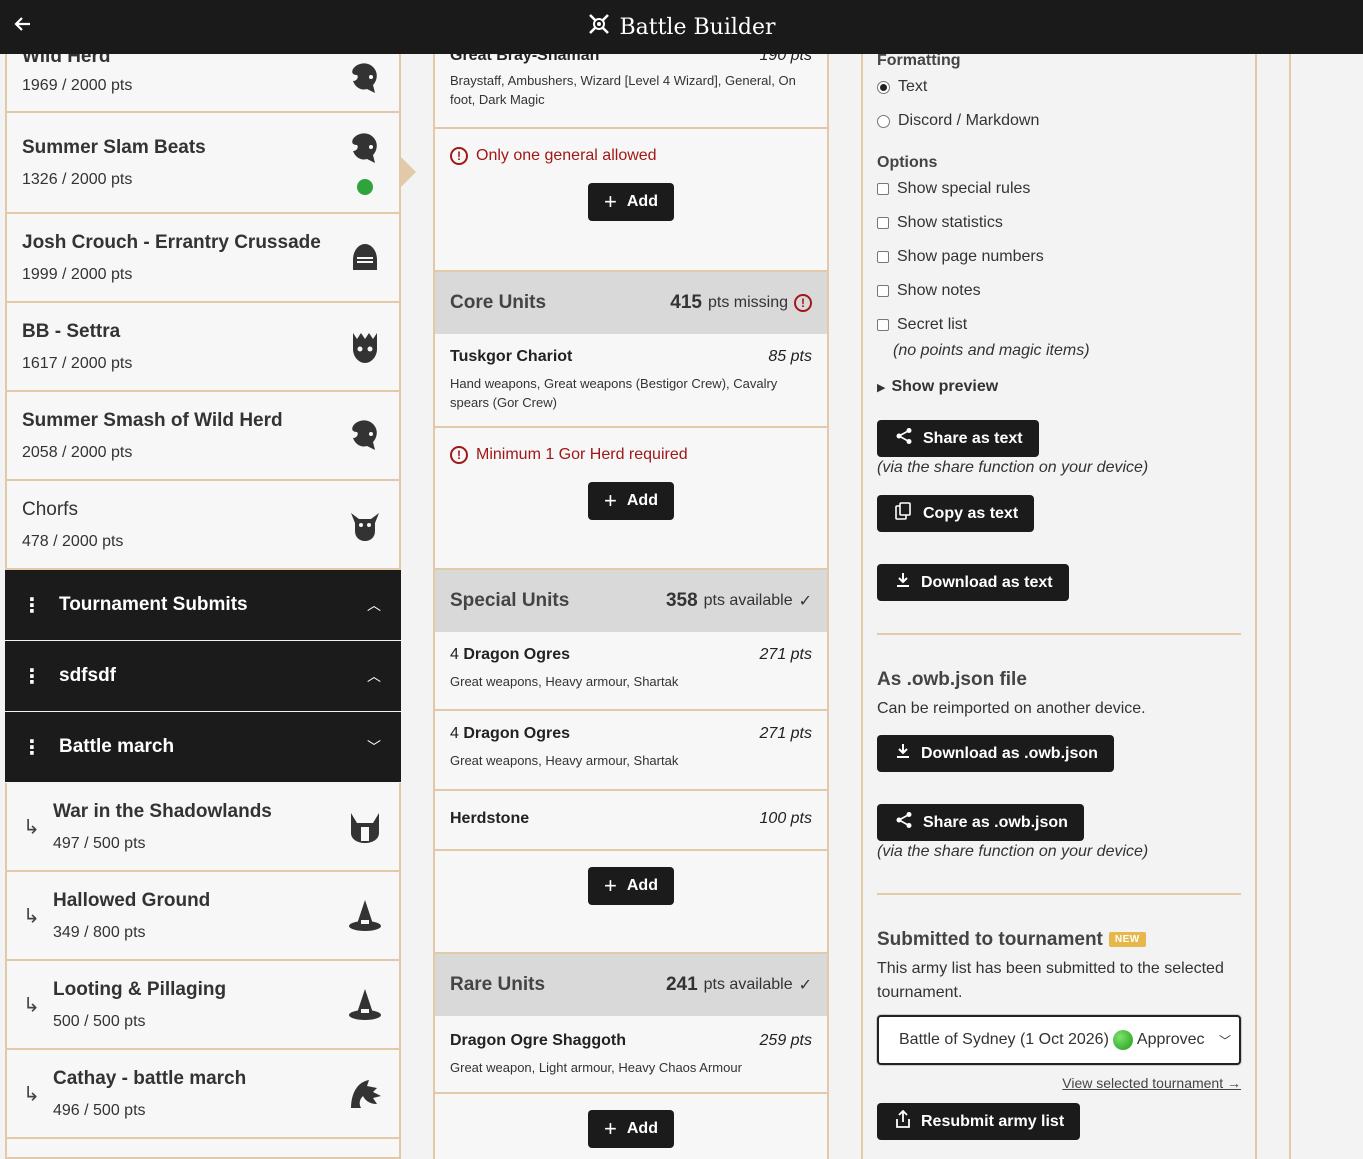  I want to click on folder-tournament-submits: ⋮ Tournament Submits ︿, so click(203, 605).